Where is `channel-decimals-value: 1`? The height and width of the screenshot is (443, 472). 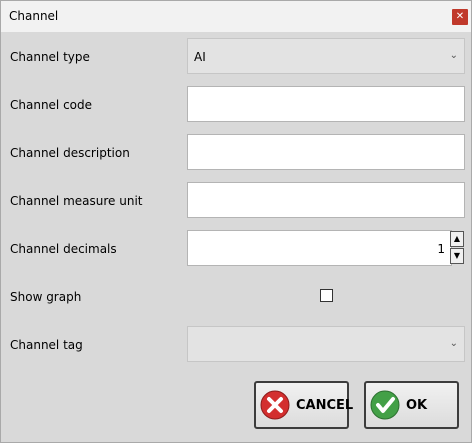 channel-decimals-value: 1 is located at coordinates (441, 249).